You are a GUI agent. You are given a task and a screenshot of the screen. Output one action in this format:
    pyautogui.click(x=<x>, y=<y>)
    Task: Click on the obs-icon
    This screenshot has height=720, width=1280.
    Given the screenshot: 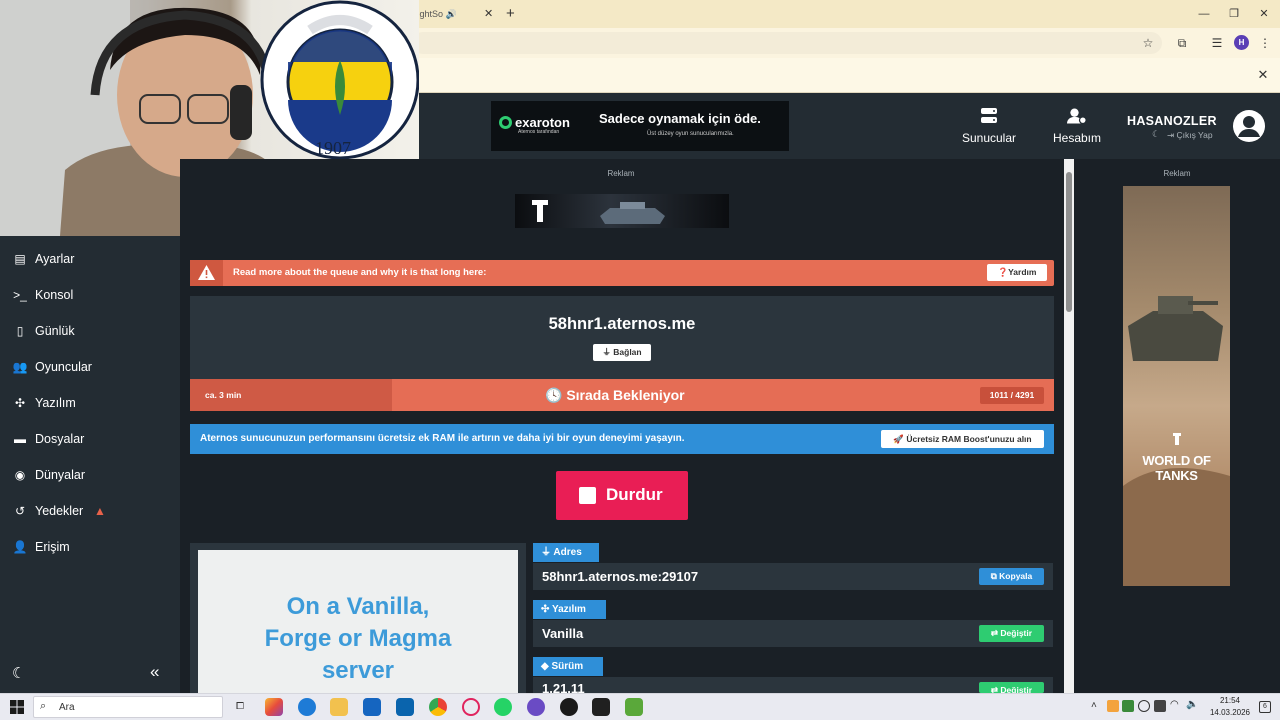 What is the action you would take?
    pyautogui.click(x=569, y=707)
    